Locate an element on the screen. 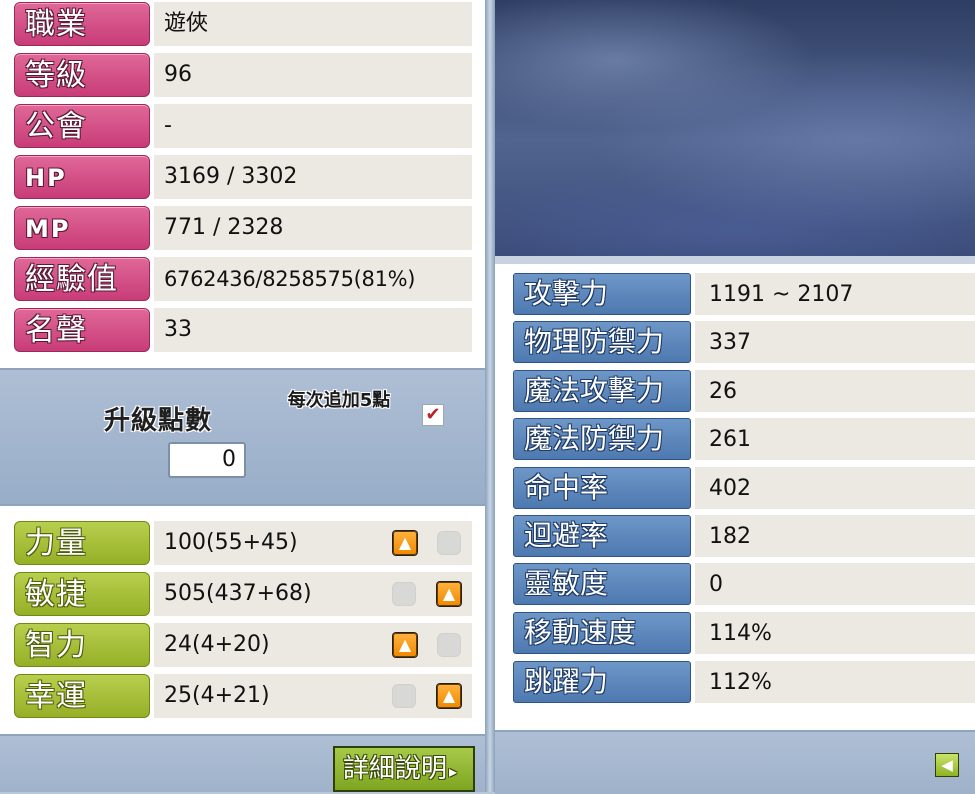 This screenshot has height=794, width=975. profile-value: 771 / 2328 is located at coordinates (313, 228).